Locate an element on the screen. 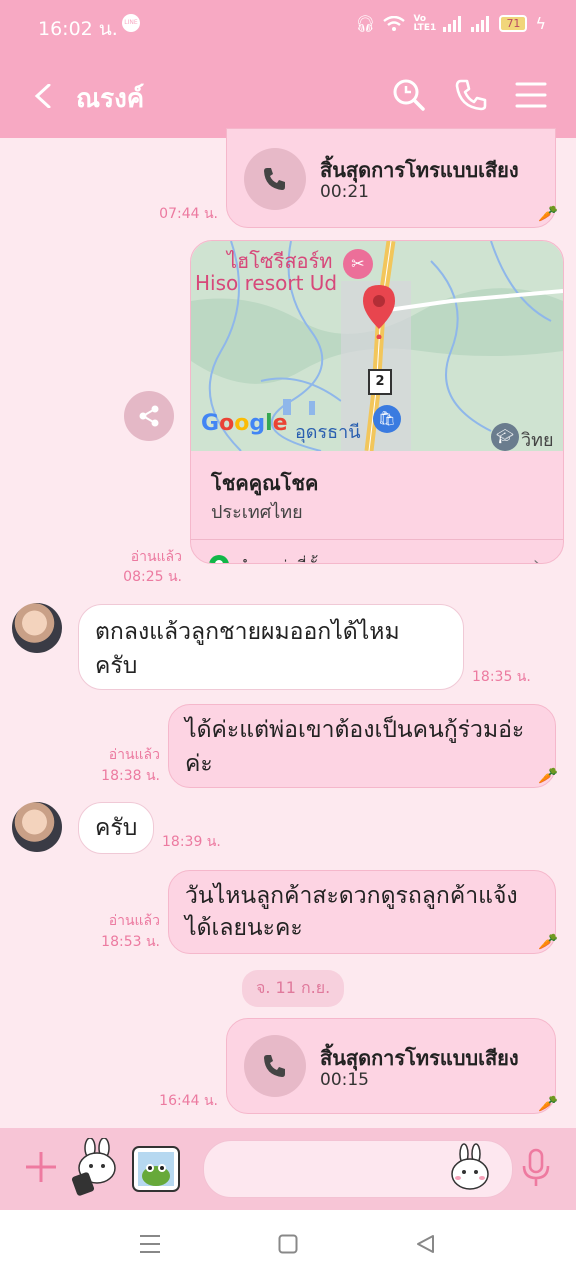 The height and width of the screenshot is (1280, 576). status-icons: 🎧︎ Vo LTE1 71 ϟ is located at coordinates (450, 23).